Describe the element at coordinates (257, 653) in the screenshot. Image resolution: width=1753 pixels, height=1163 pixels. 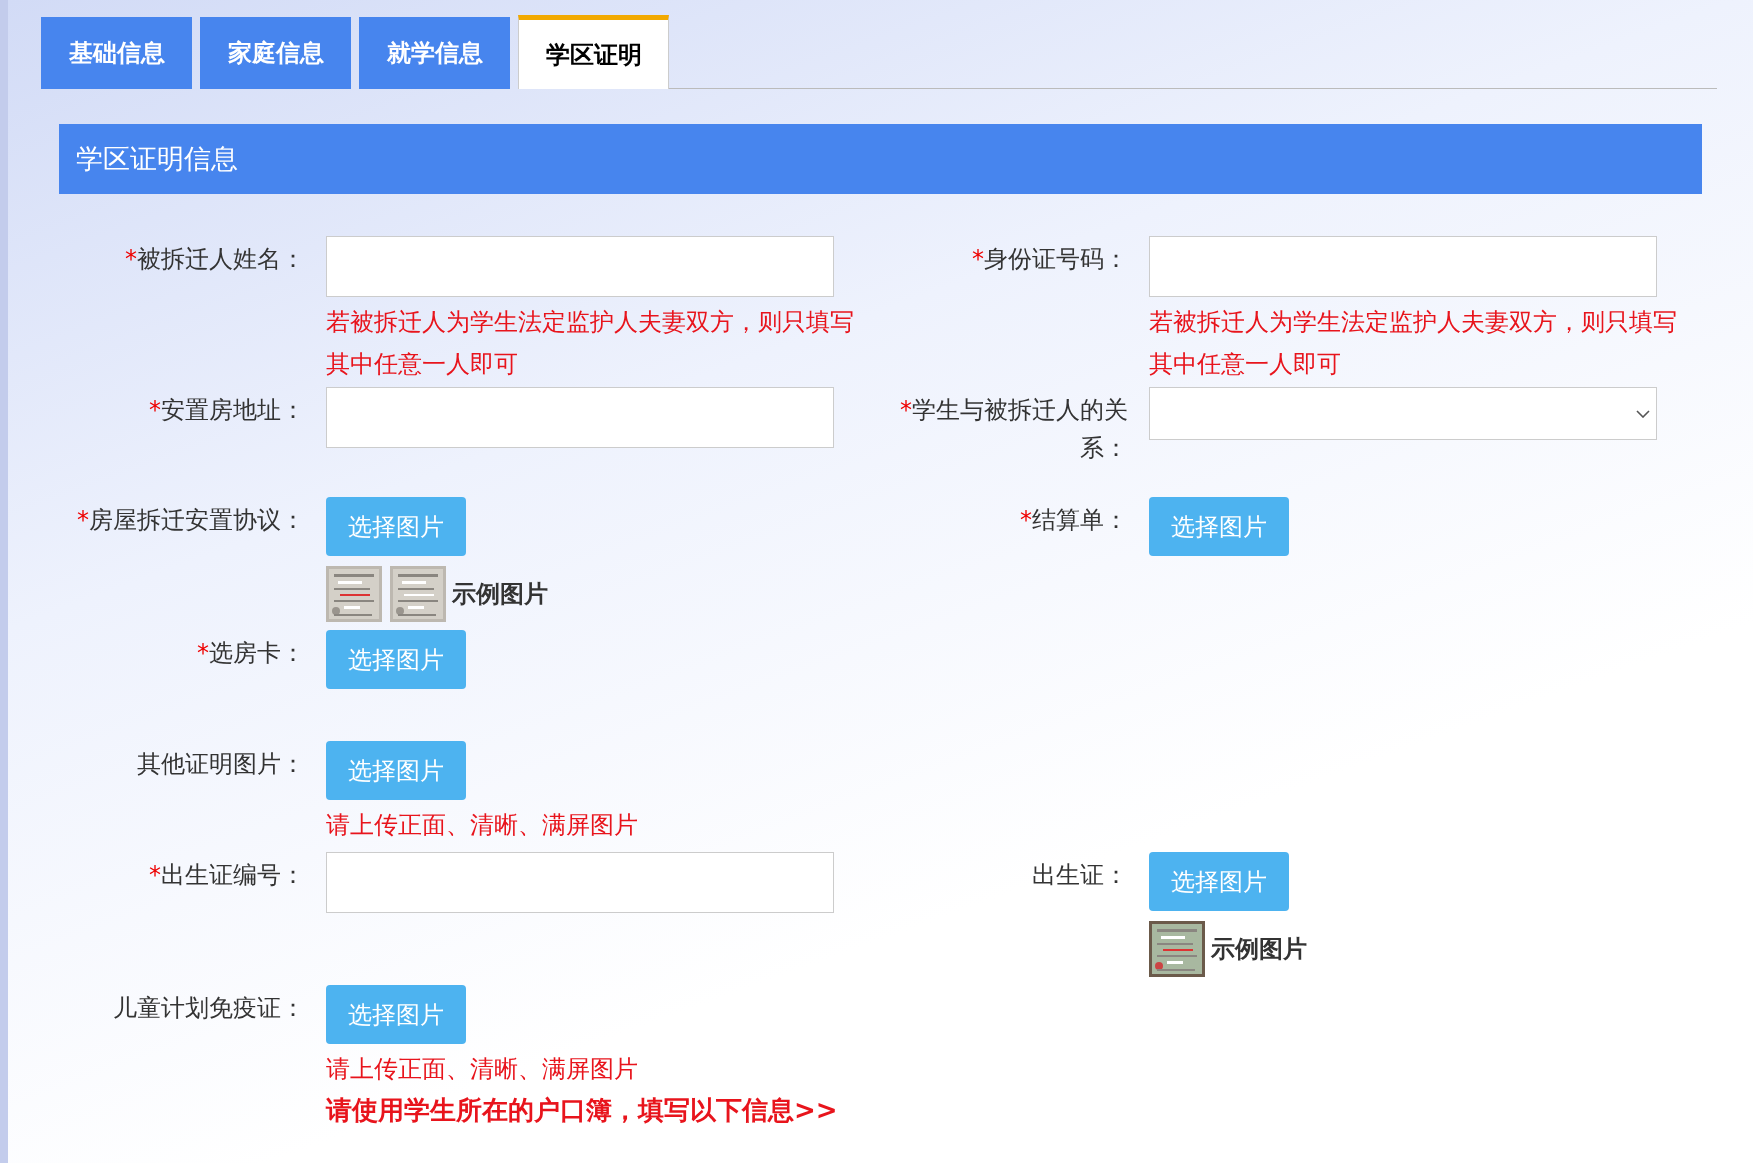
I see `field-label: 选房卡：` at that location.